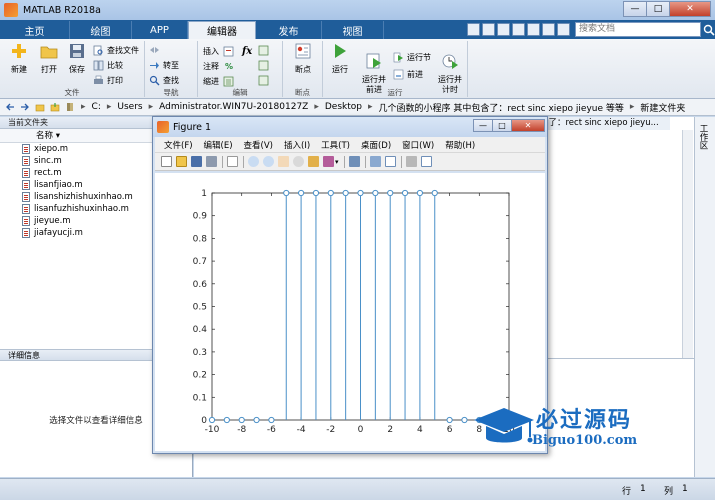 The height and width of the screenshot is (500, 715). Describe the element at coordinates (658, 9) in the screenshot. I see `maximize-button: □` at that location.